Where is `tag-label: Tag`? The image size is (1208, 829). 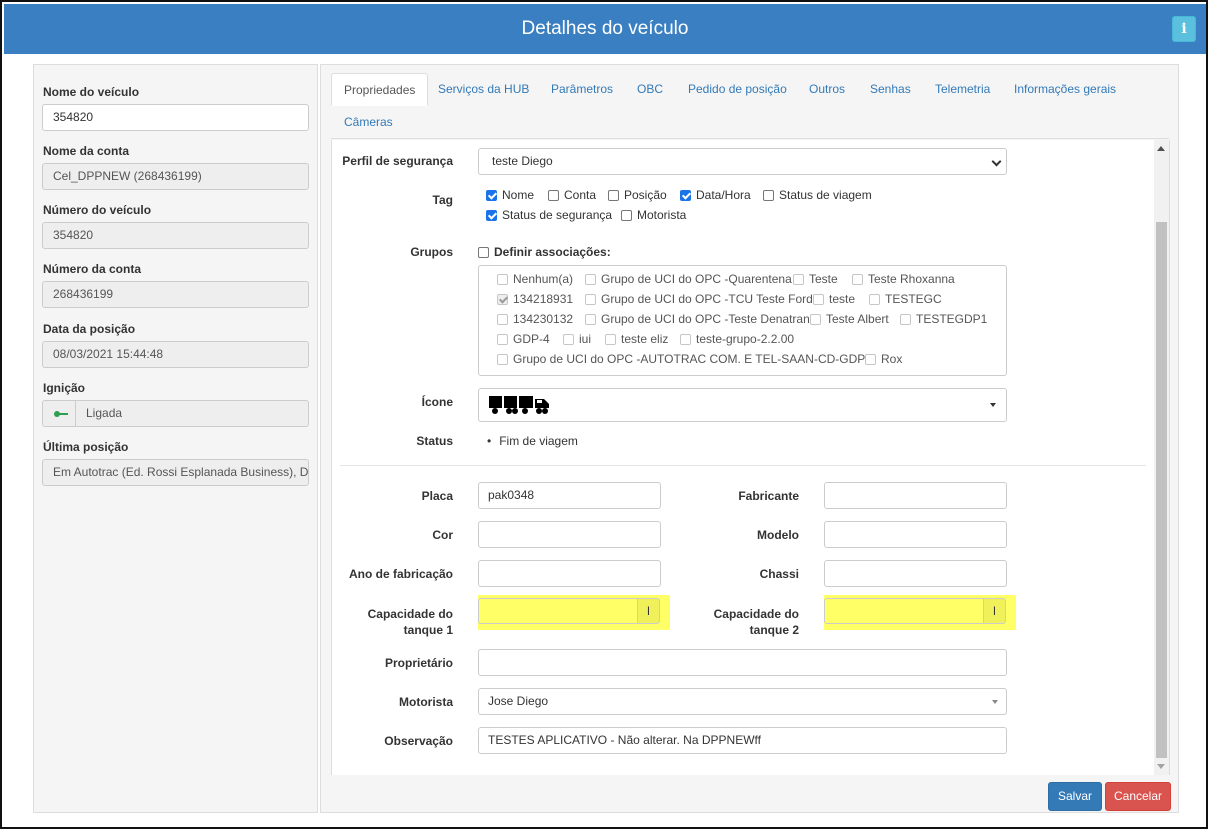 tag-label: Tag is located at coordinates (442, 200).